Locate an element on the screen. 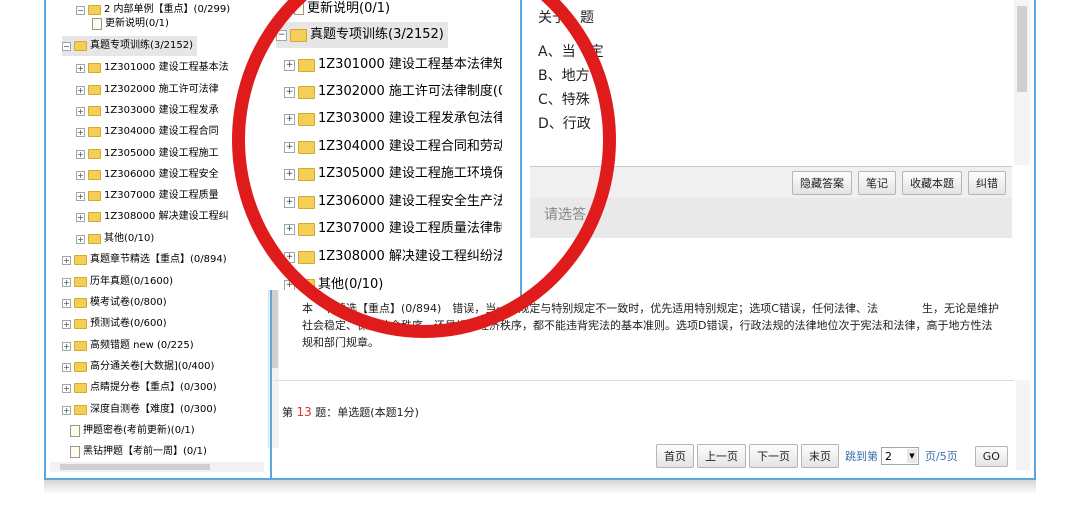 This screenshot has height=524, width=1080. report-error-button: 纠错 is located at coordinates (987, 182).